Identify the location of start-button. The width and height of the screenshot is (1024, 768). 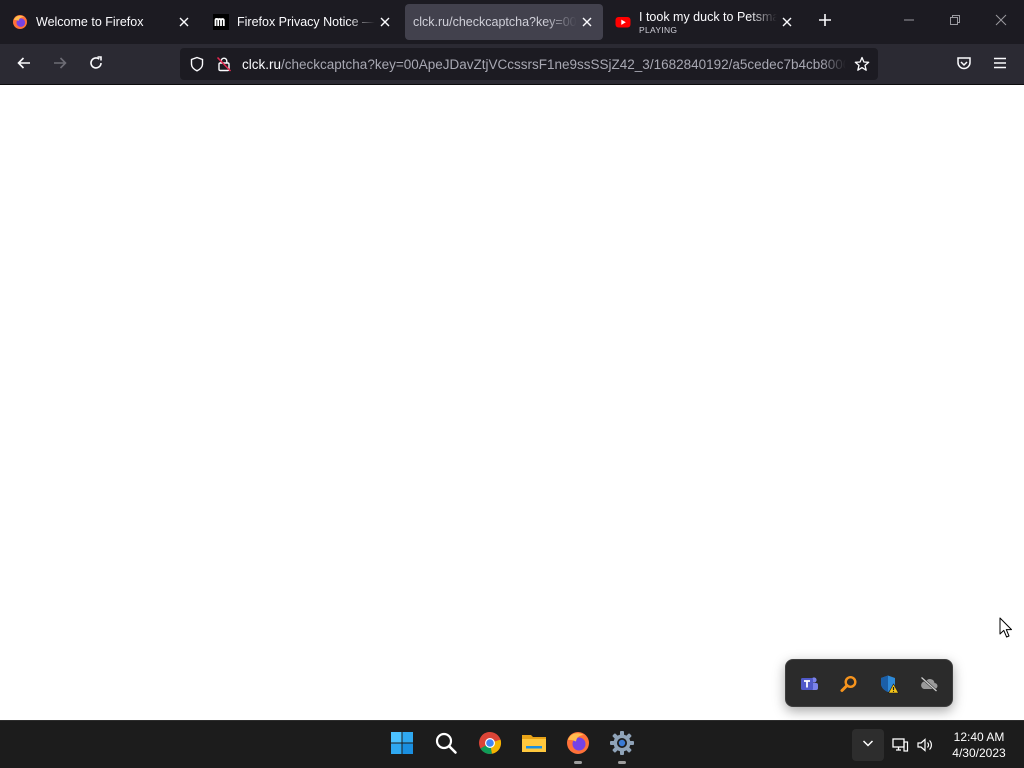
(402, 745).